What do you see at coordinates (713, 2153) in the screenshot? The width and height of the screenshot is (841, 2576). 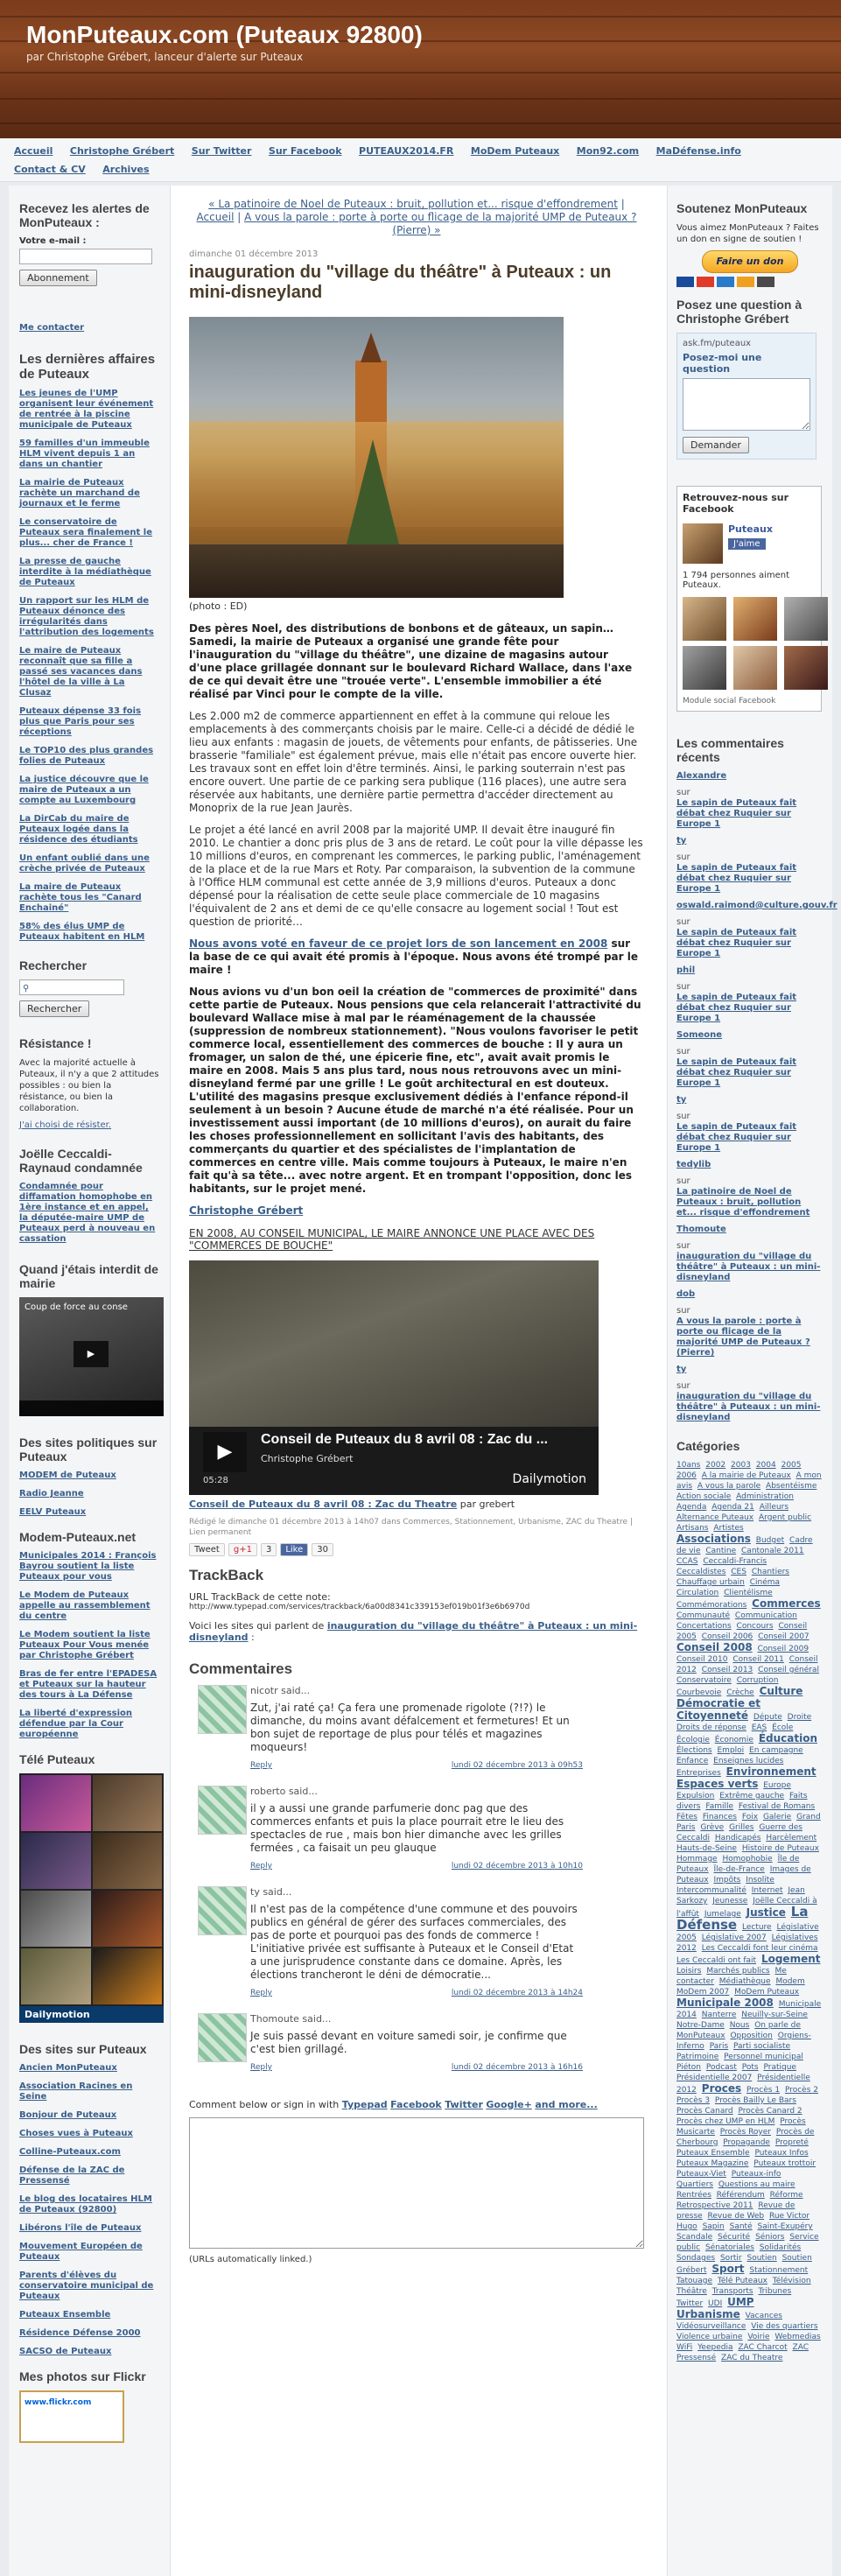 I see `category-link: Puteaux Ensemble` at bounding box center [713, 2153].